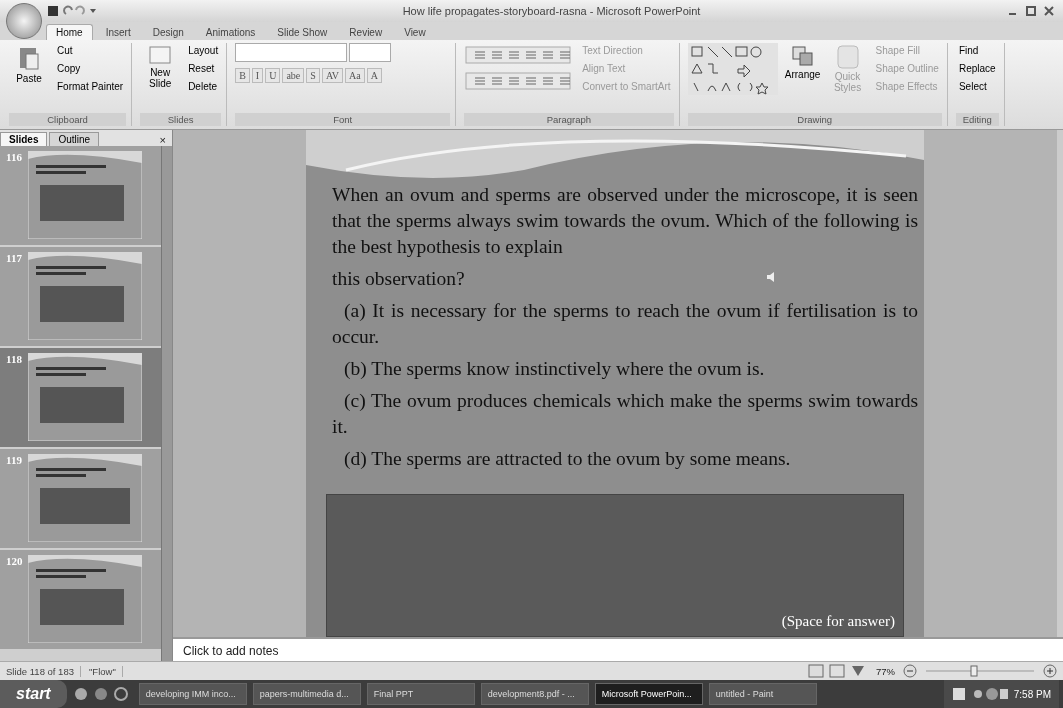  What do you see at coordinates (625, 324) in the screenshot?
I see `question-text: (a) It is necessary for the sperms to reach the ovum if fertilisation is to occur.` at bounding box center [625, 324].